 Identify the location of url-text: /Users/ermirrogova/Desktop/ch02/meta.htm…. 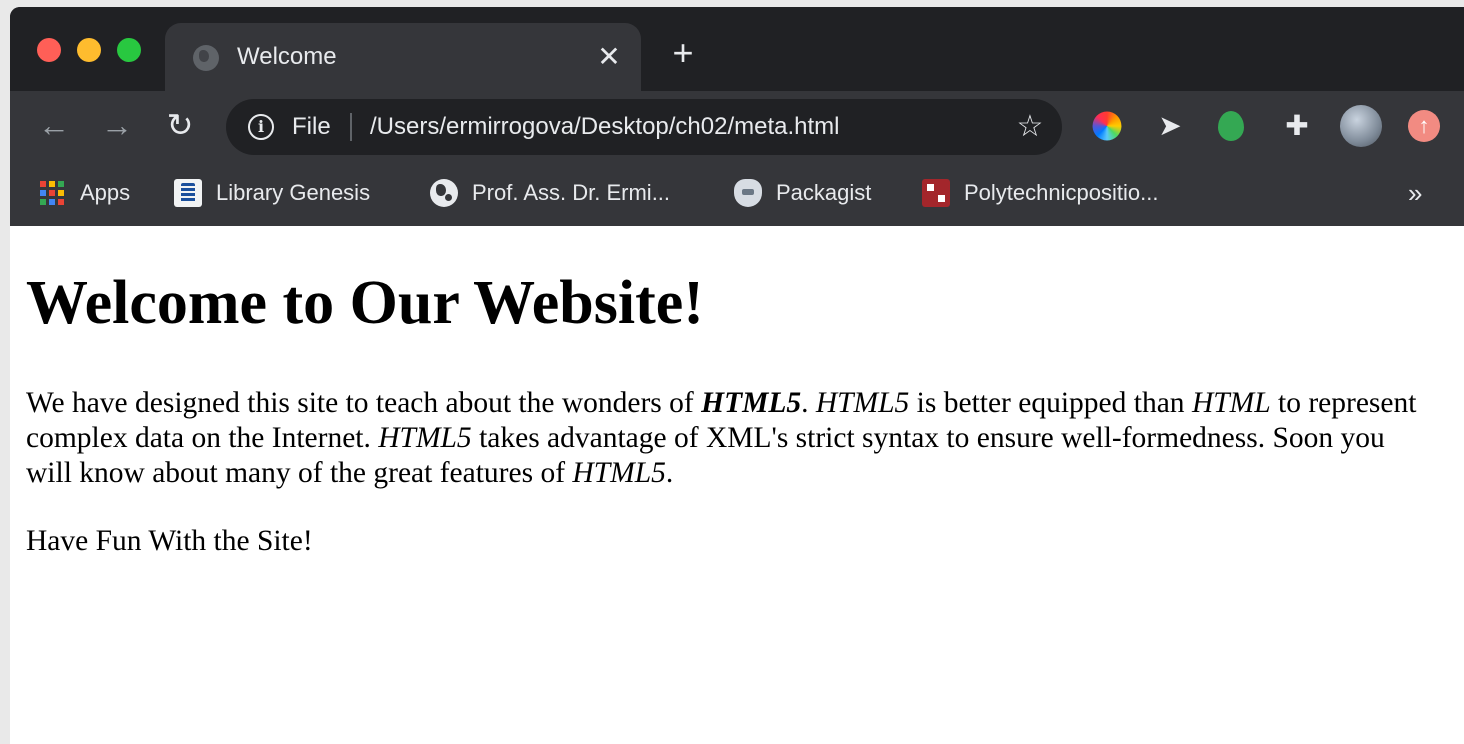
(605, 127).